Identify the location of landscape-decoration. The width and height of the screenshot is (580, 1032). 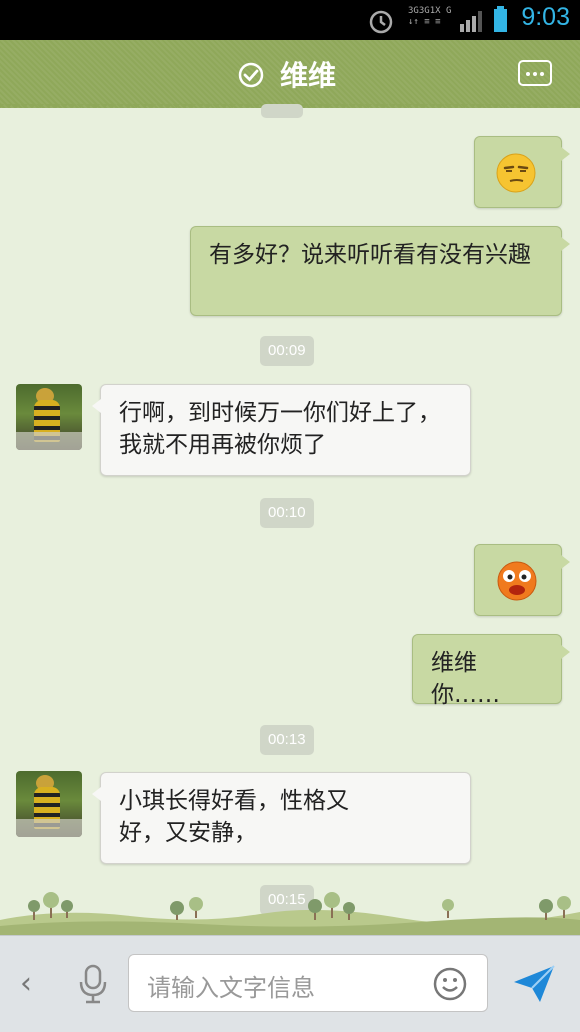
(290, 913).